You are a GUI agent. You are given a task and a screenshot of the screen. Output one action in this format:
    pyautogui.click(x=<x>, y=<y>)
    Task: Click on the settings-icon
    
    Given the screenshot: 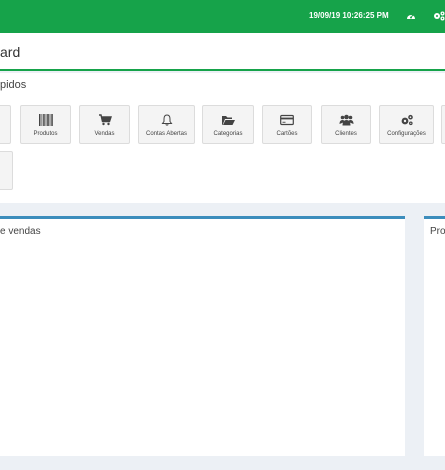 What is the action you would take?
    pyautogui.click(x=439, y=16)
    